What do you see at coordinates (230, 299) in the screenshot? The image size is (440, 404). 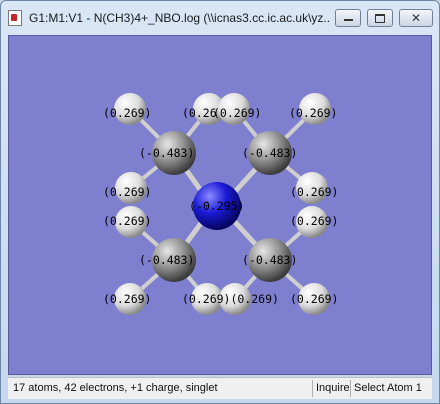 I see `charge-label-h-pair: (0.269)(0.269)` at bounding box center [230, 299].